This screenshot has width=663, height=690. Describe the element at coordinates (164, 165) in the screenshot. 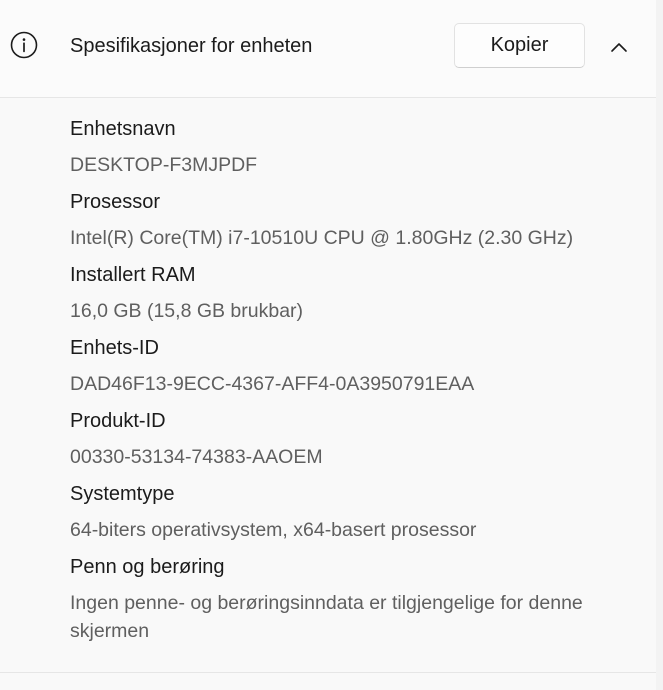

I see `spec-value: DESKTOP-F3MJPDF` at that location.